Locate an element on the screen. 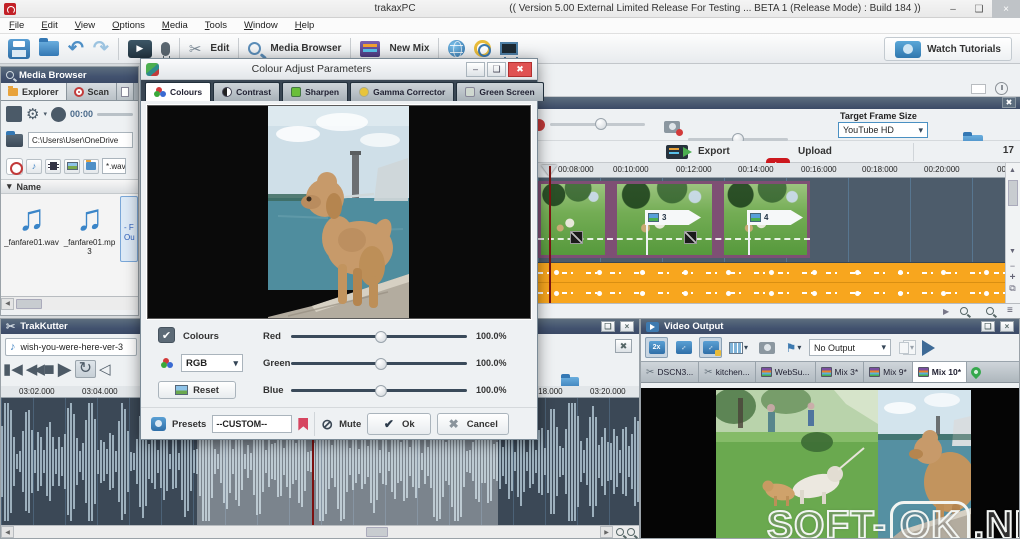 The width and height of the screenshot is (1020, 539). loop-icon: ↻ is located at coordinates (85, 369).